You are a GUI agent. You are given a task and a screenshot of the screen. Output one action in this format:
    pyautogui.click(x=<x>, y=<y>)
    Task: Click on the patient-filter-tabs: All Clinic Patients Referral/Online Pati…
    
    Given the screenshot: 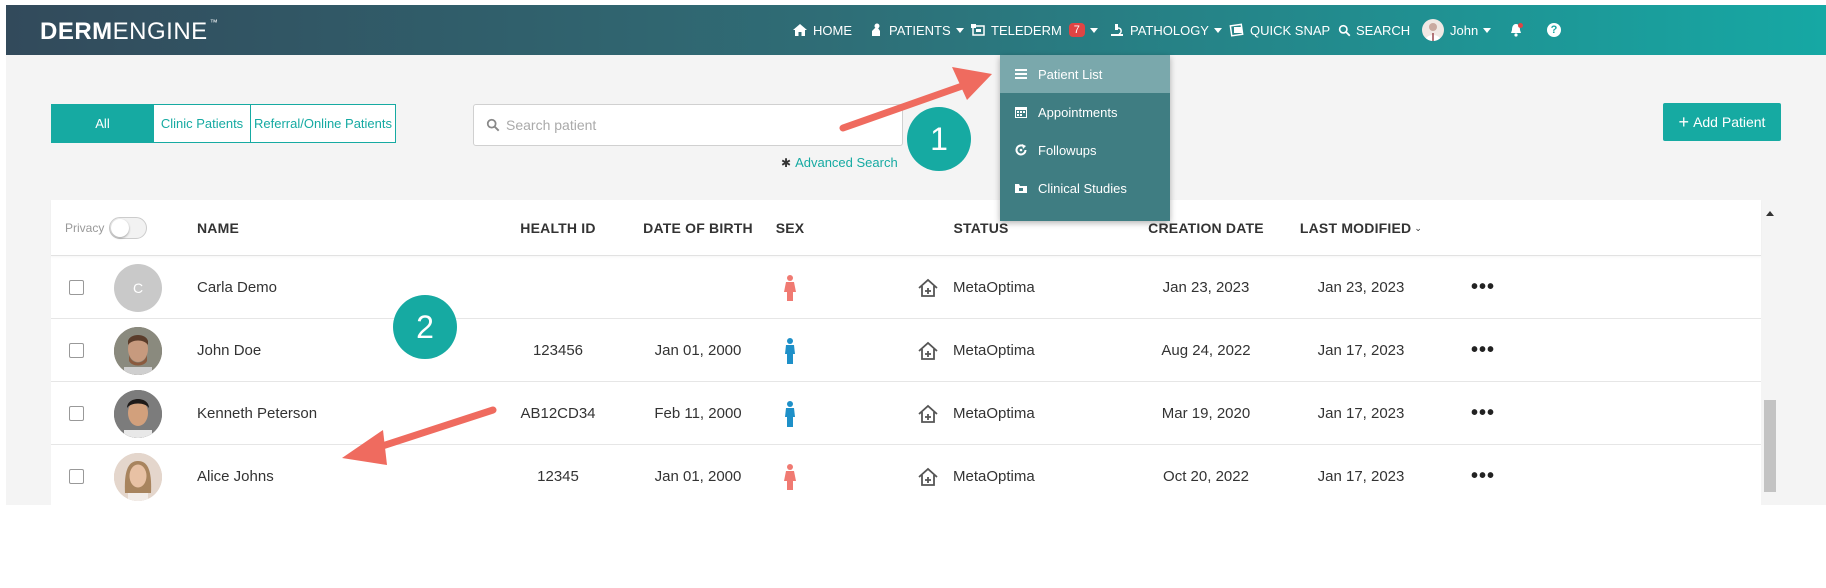 What is the action you would take?
    pyautogui.click(x=223, y=123)
    